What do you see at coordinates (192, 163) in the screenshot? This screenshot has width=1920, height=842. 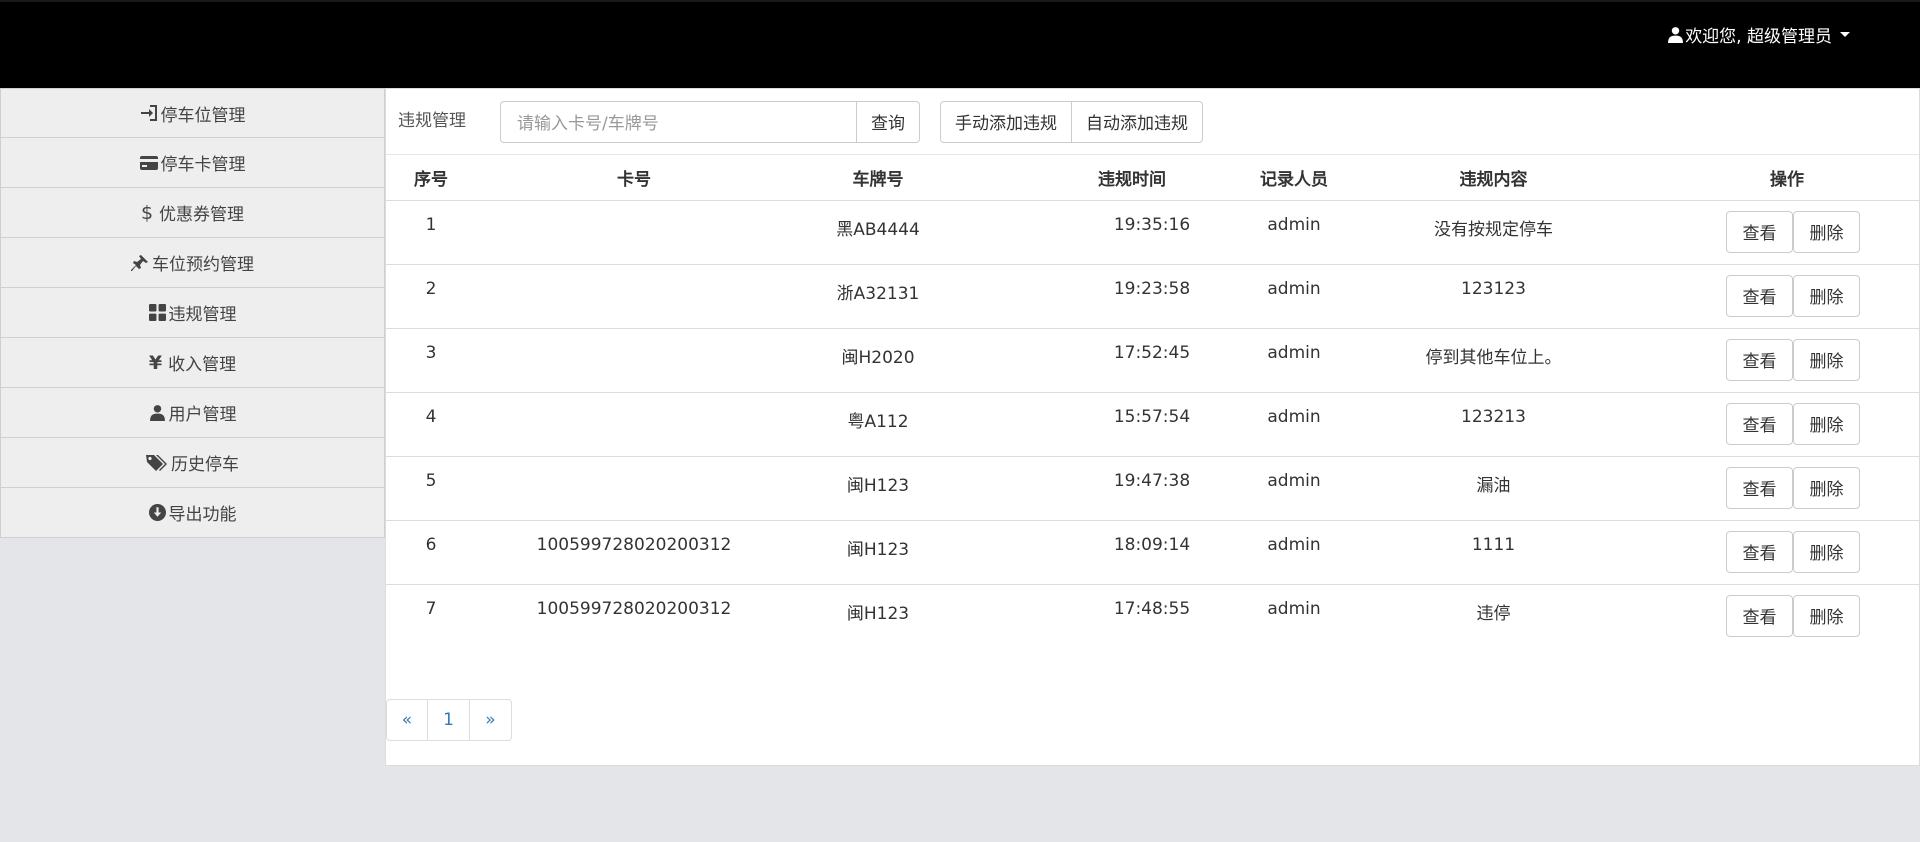 I see `sidebar-item-parking-card: 停车卡管理` at bounding box center [192, 163].